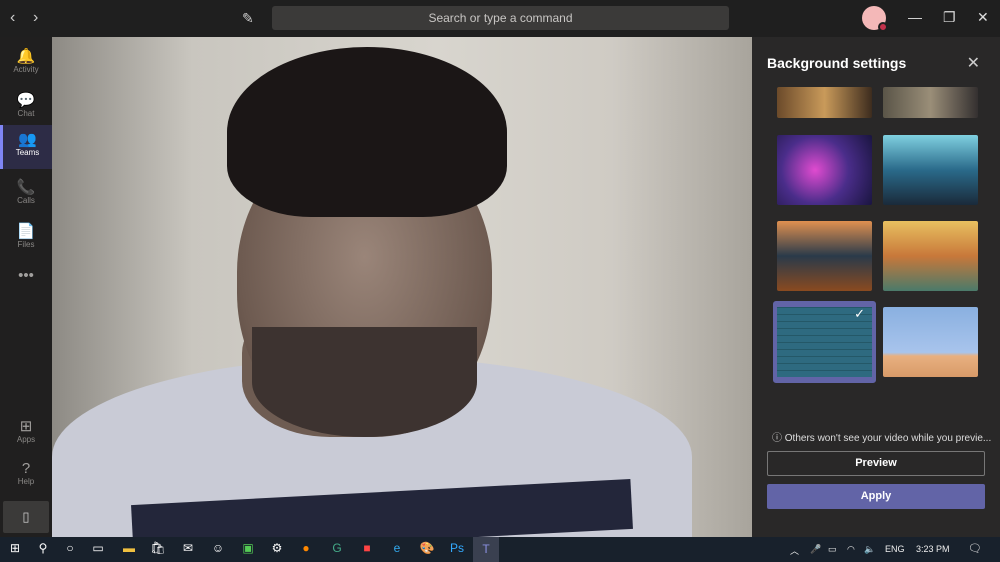 Image resolution: width=1000 pixels, height=562 pixels. I want to click on rail-teams: 👥 Teams, so click(26, 147).